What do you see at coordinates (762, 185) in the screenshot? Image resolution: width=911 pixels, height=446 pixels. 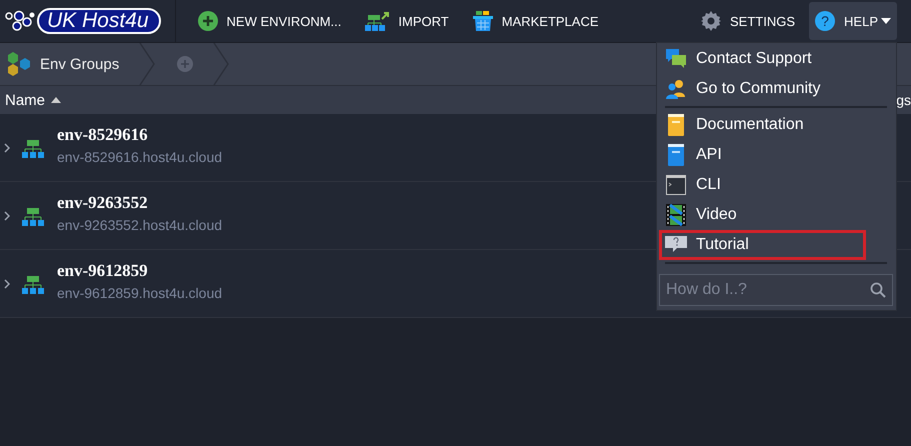 I see `menu-item: CLI` at bounding box center [762, 185].